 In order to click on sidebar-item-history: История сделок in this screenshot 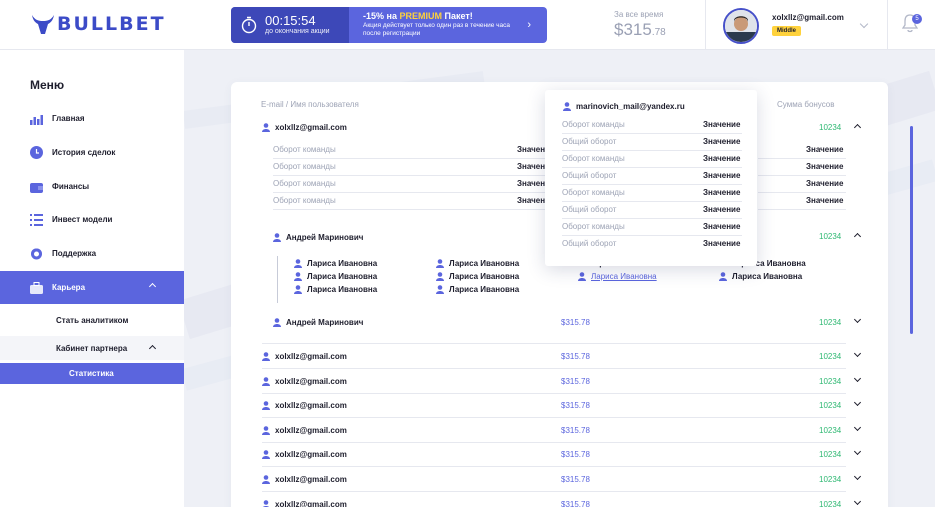, I will do `click(92, 152)`.